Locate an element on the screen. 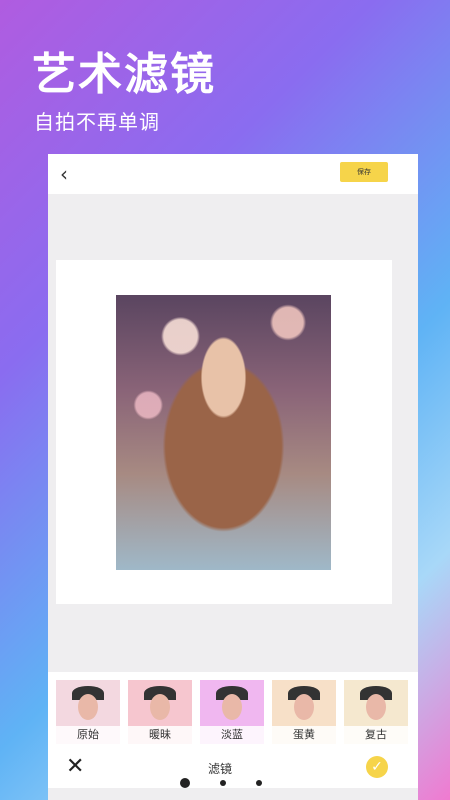  save-button: 保存 is located at coordinates (364, 172).